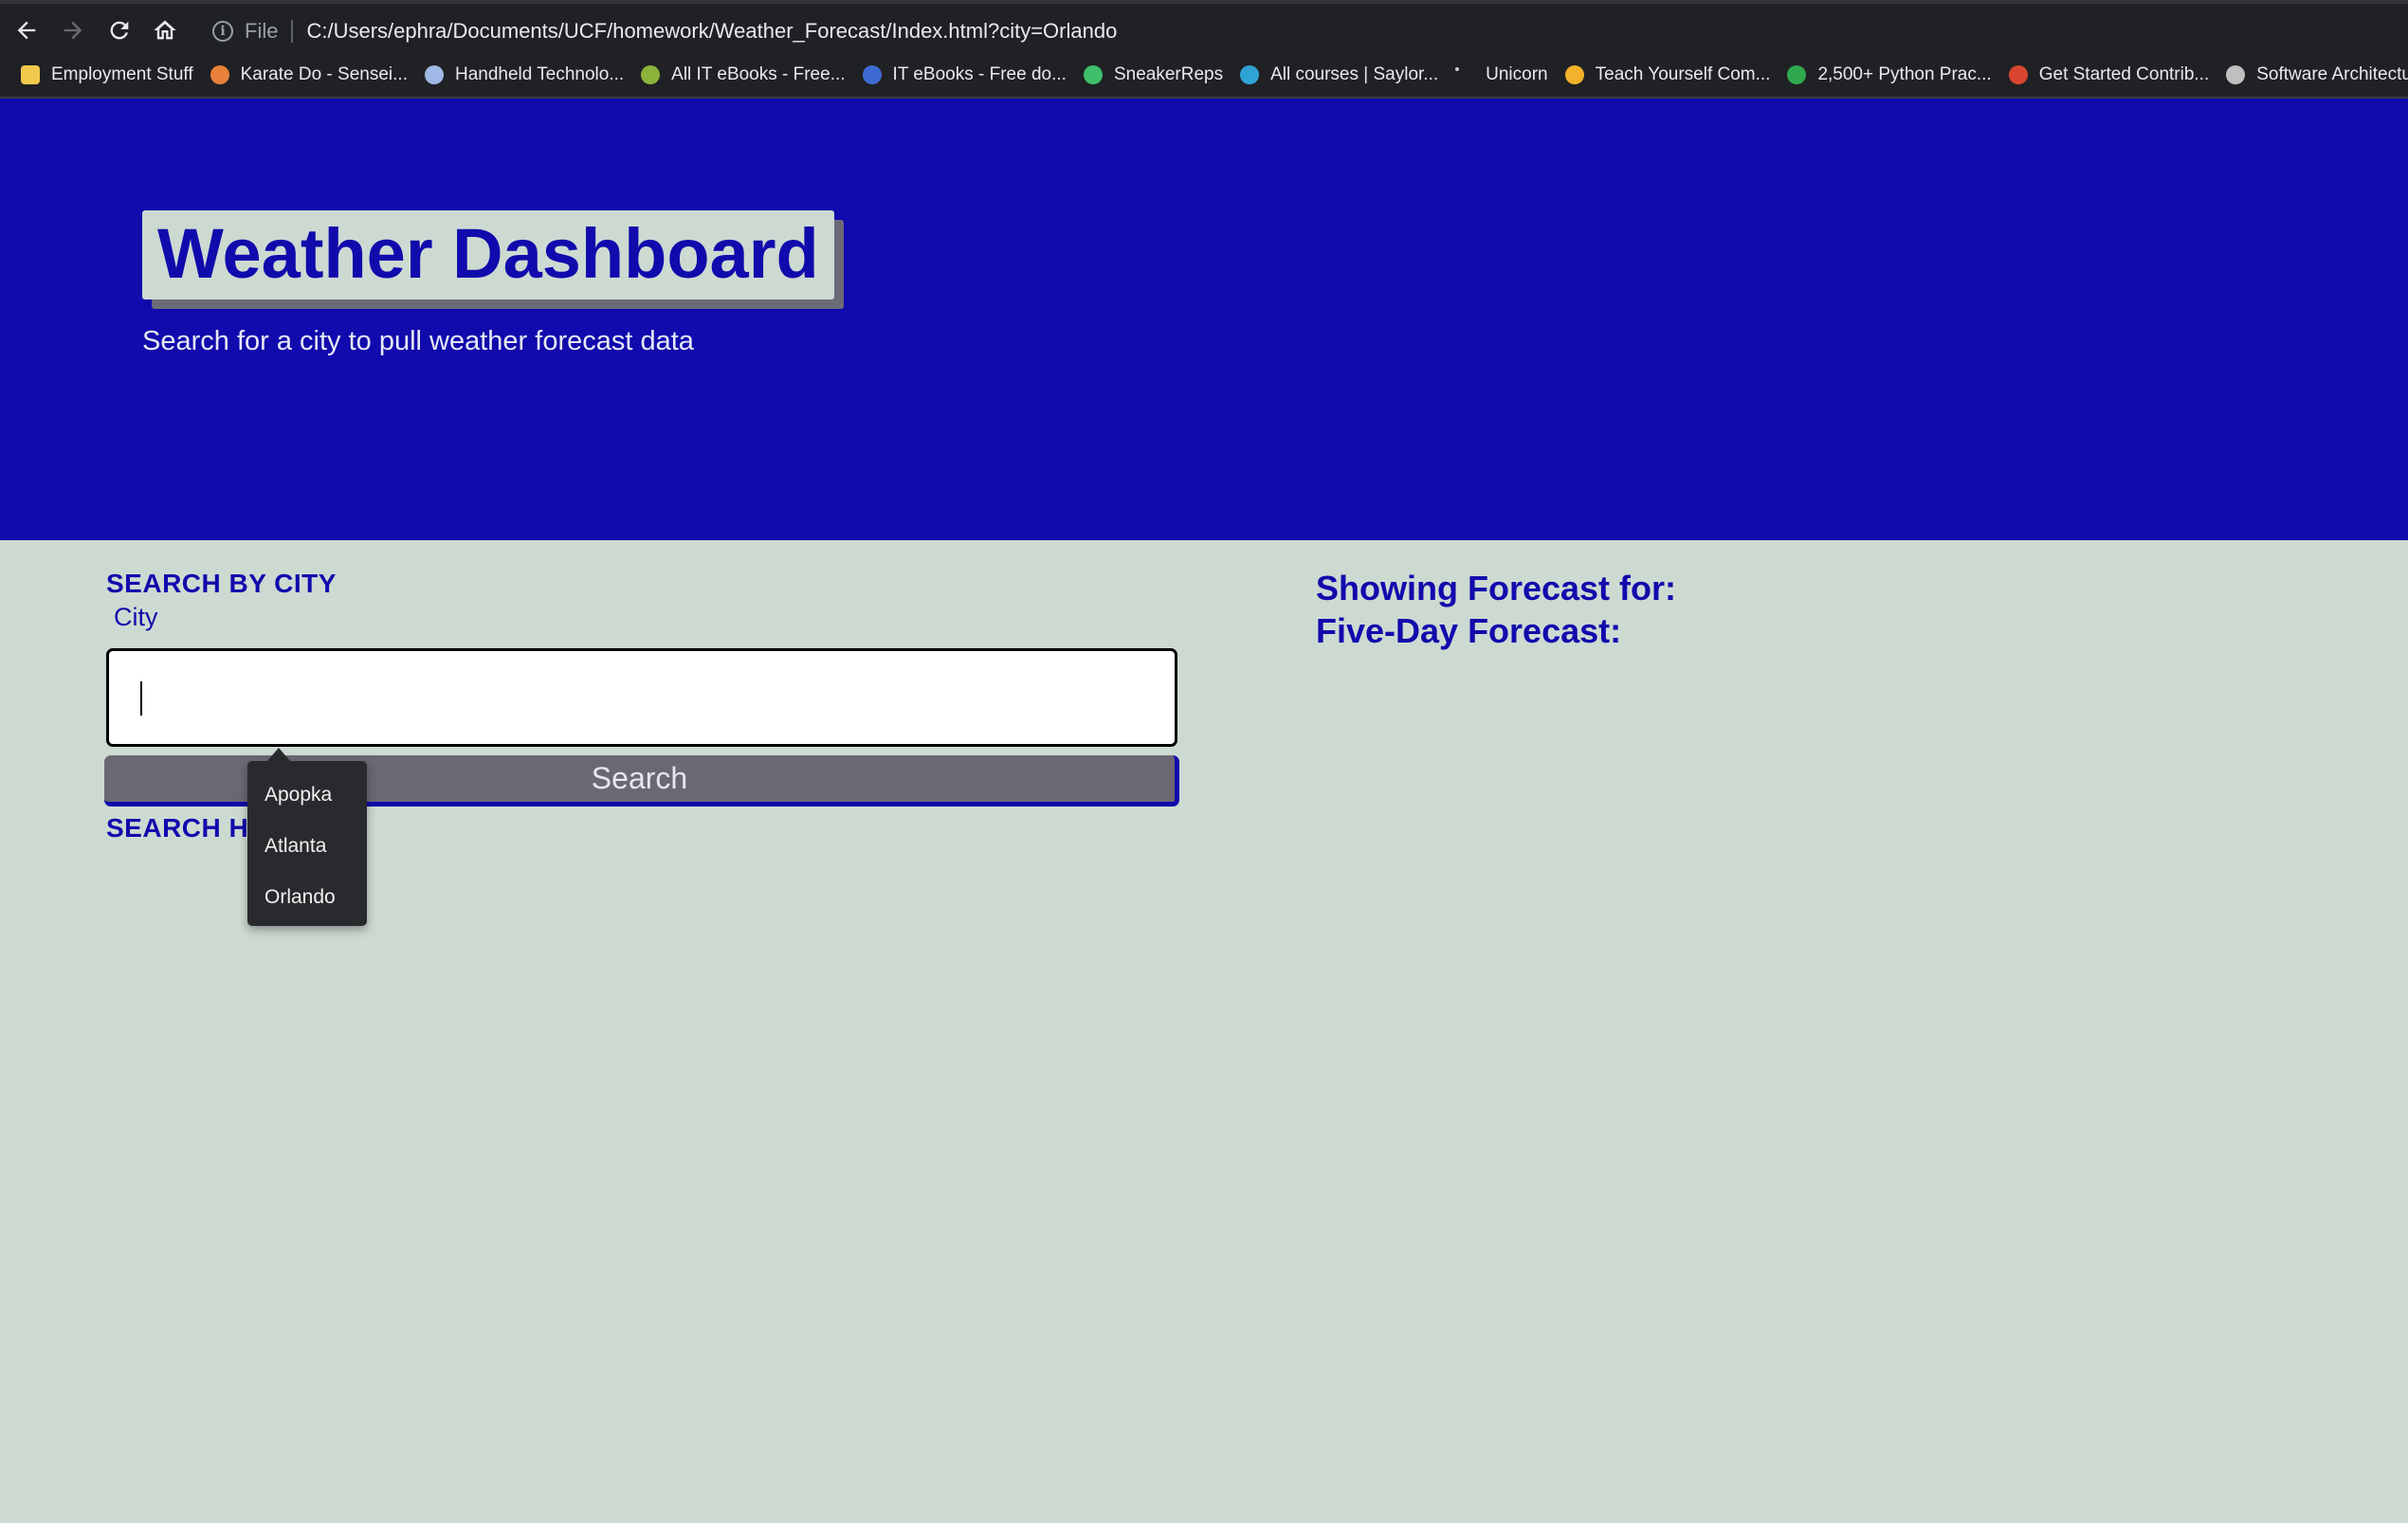 The width and height of the screenshot is (2408, 1523). Describe the element at coordinates (1517, 74) in the screenshot. I see `bookmark-label: Unicorn` at that location.